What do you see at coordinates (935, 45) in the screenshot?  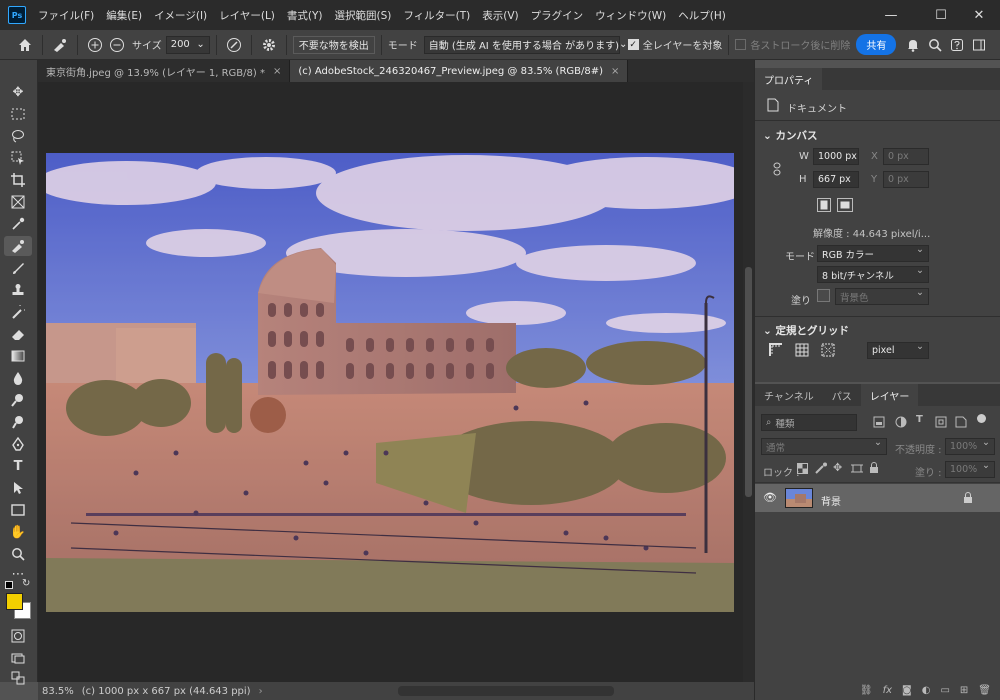 I see `search-icon` at bounding box center [935, 45].